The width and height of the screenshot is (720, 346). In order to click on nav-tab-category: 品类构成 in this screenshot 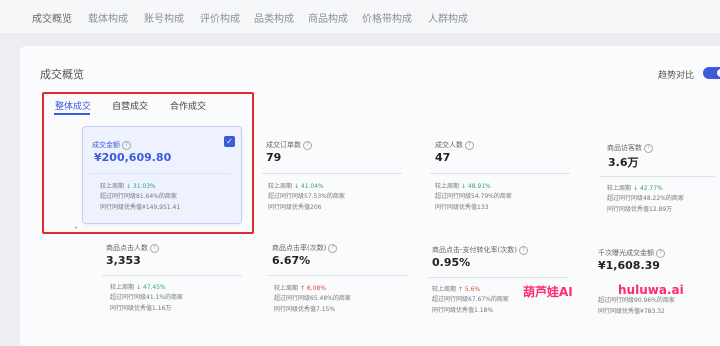, I will do `click(274, 17)`.